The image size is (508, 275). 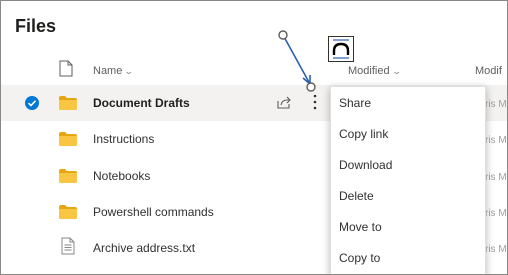 I want to click on row-name: Instructions, so click(x=123, y=139).